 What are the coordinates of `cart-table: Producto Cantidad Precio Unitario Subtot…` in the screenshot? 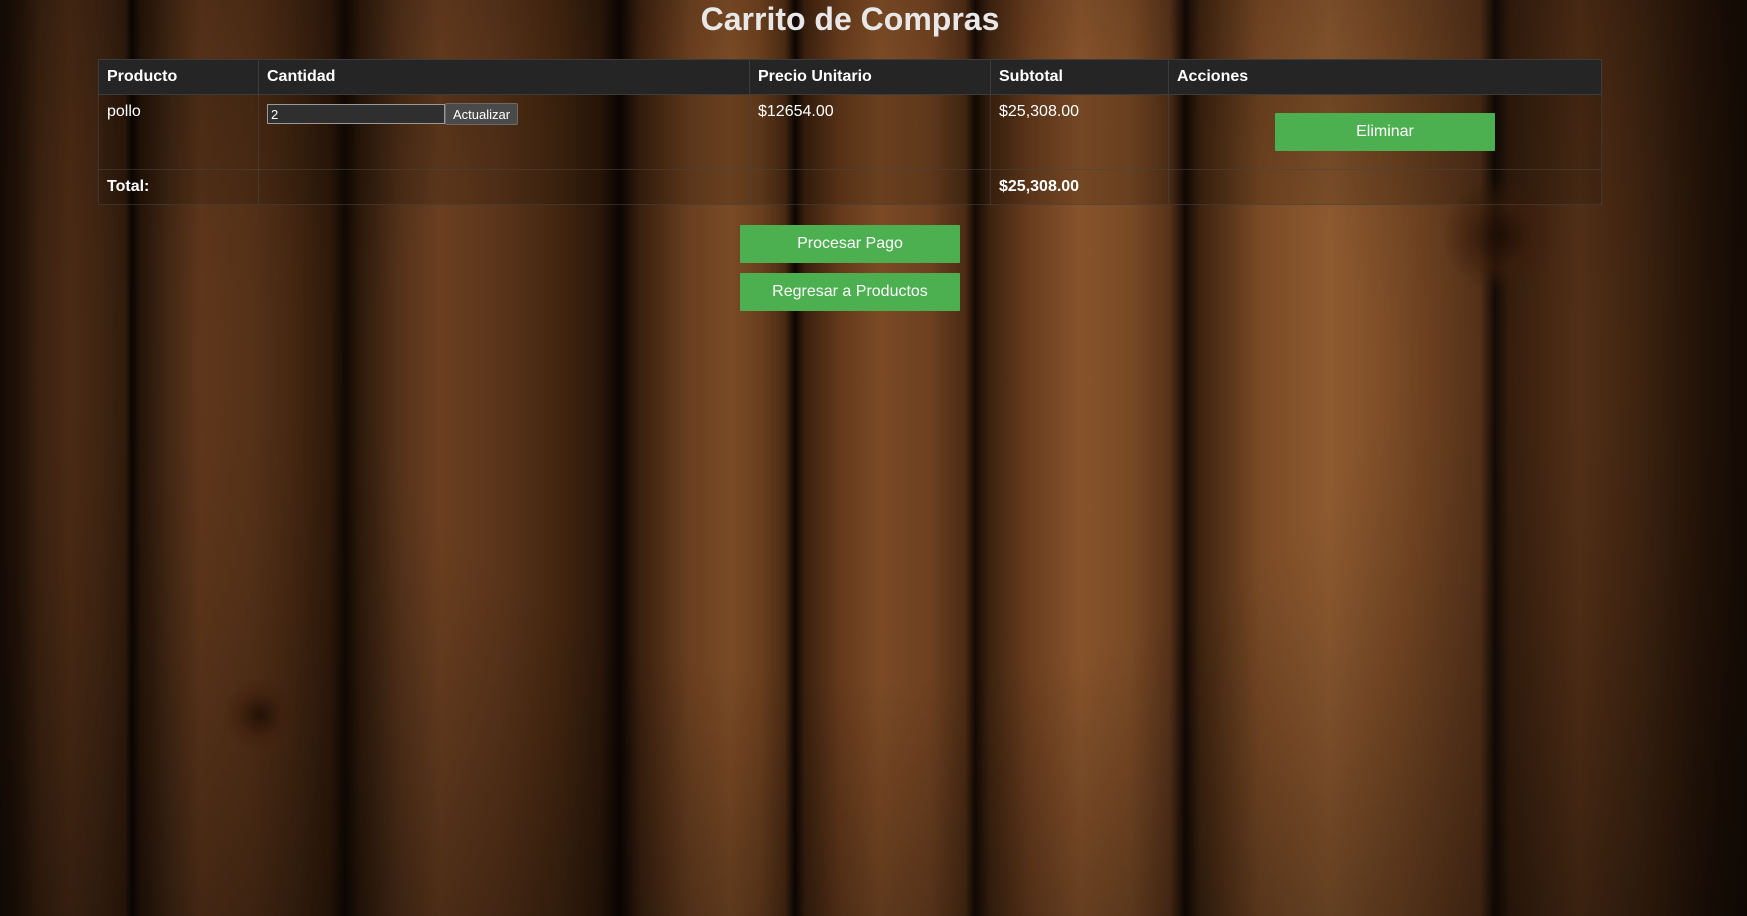 It's located at (850, 132).